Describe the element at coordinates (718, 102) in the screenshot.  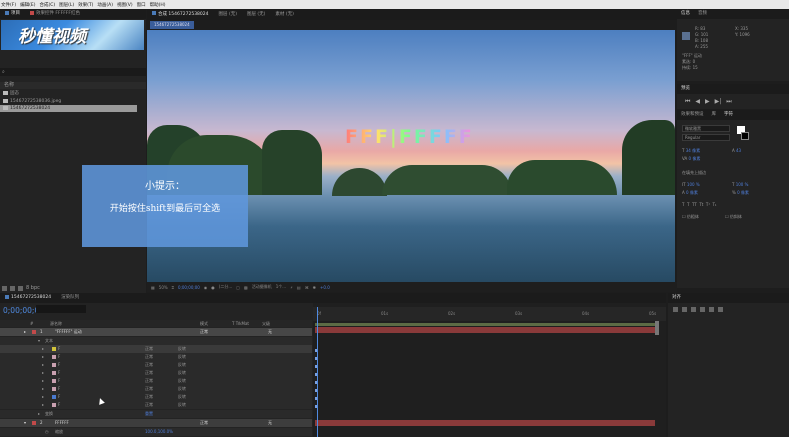
I see `next-frame-icon: ▶|` at that location.